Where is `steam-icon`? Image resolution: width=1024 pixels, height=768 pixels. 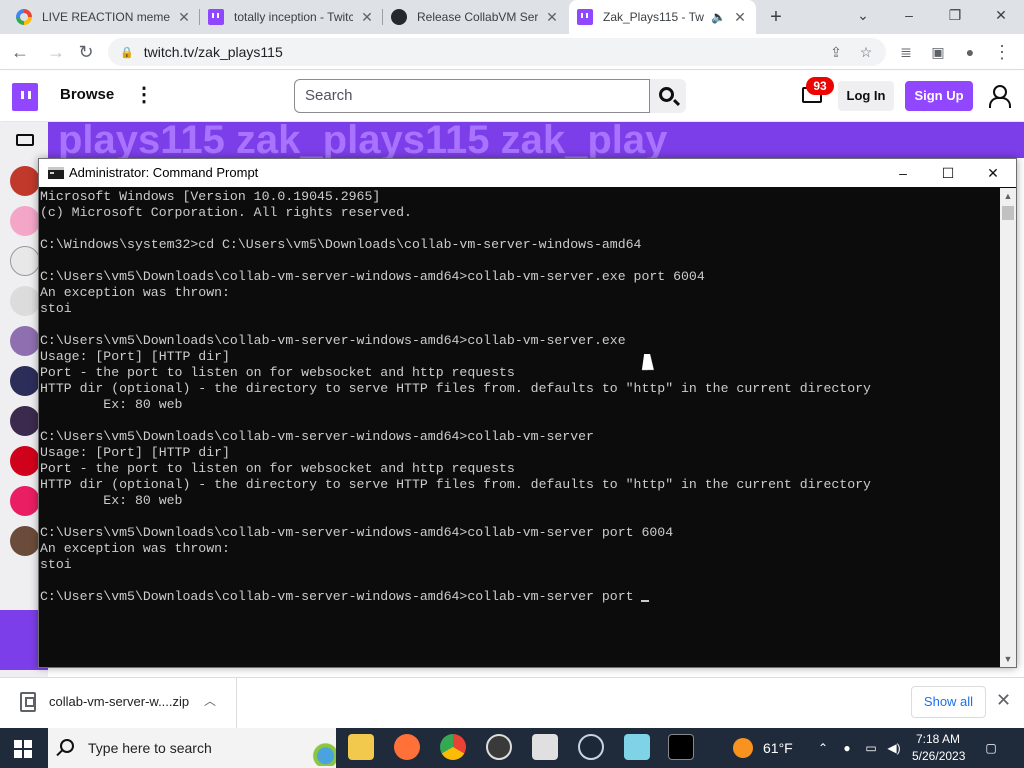
steam-icon is located at coordinates (591, 747).